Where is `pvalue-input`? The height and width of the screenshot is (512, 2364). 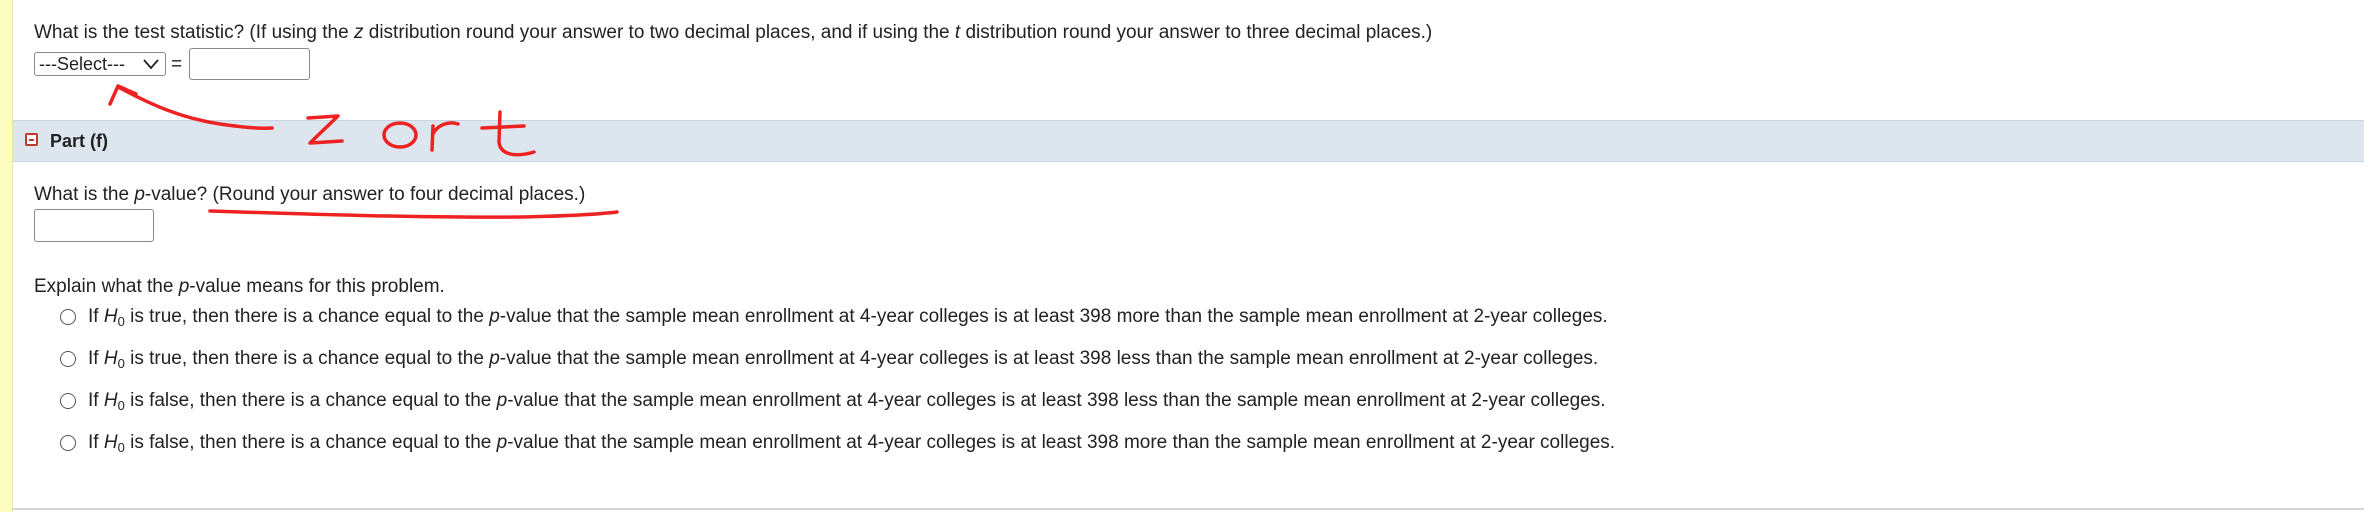
pvalue-input is located at coordinates (94, 225).